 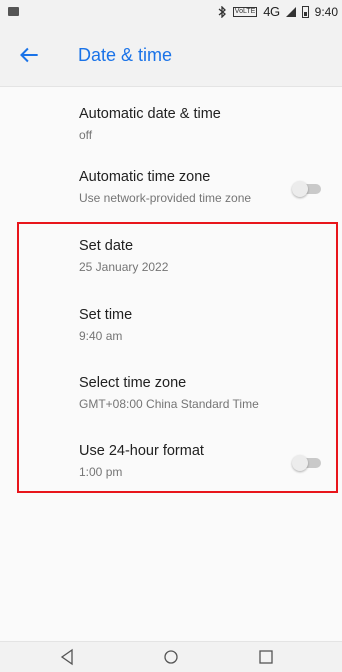 I want to click on notification-icon, so click(x=13, y=12).